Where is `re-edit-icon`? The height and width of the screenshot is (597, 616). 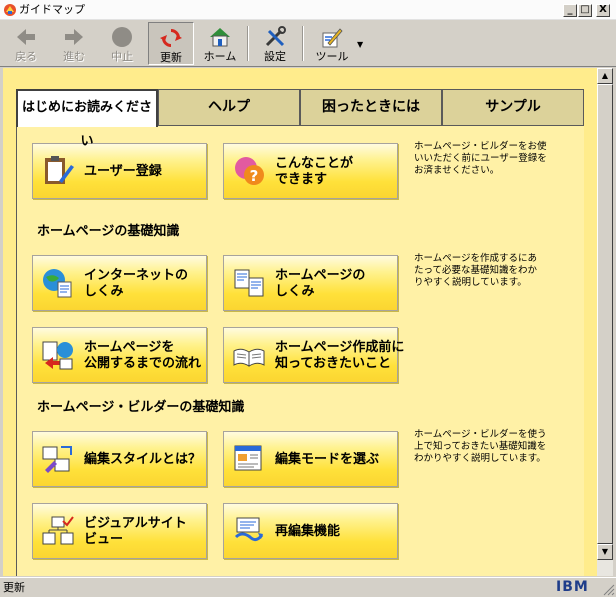
re-edit-icon is located at coordinates (249, 529).